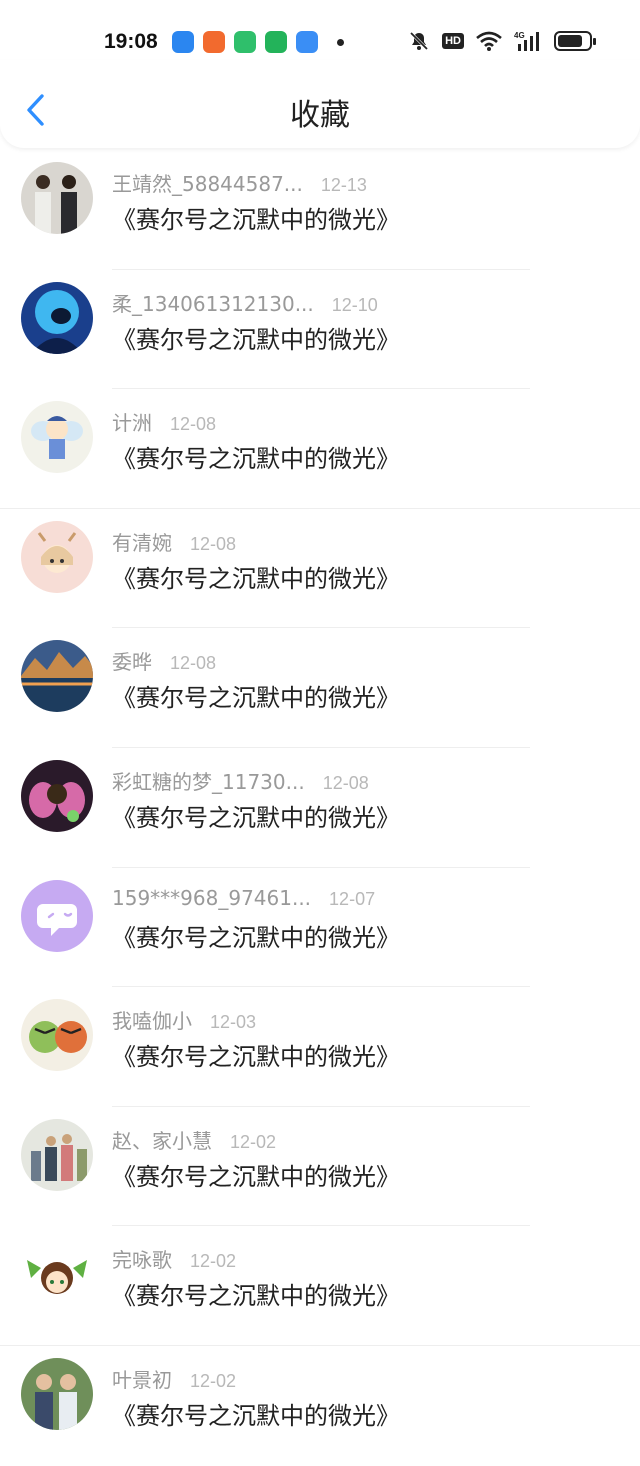 The width and height of the screenshot is (640, 1466). What do you see at coordinates (132, 423) in the screenshot?
I see `username: 计洲` at bounding box center [132, 423].